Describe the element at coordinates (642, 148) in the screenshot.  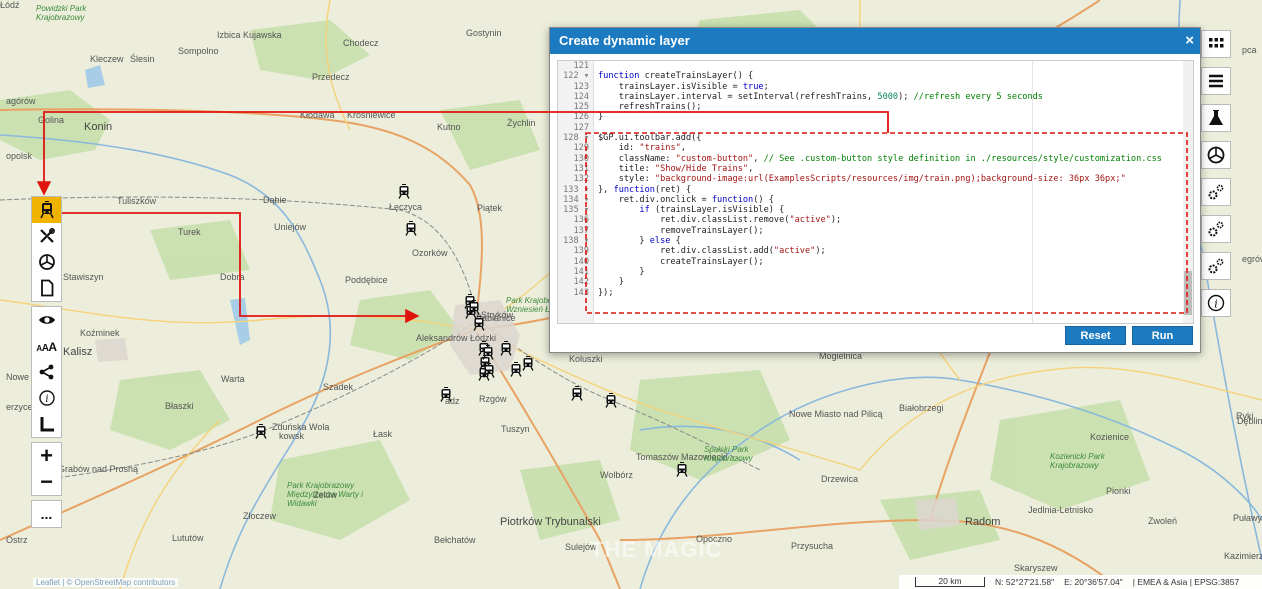
I see `code-line: id: "trains",` at that location.